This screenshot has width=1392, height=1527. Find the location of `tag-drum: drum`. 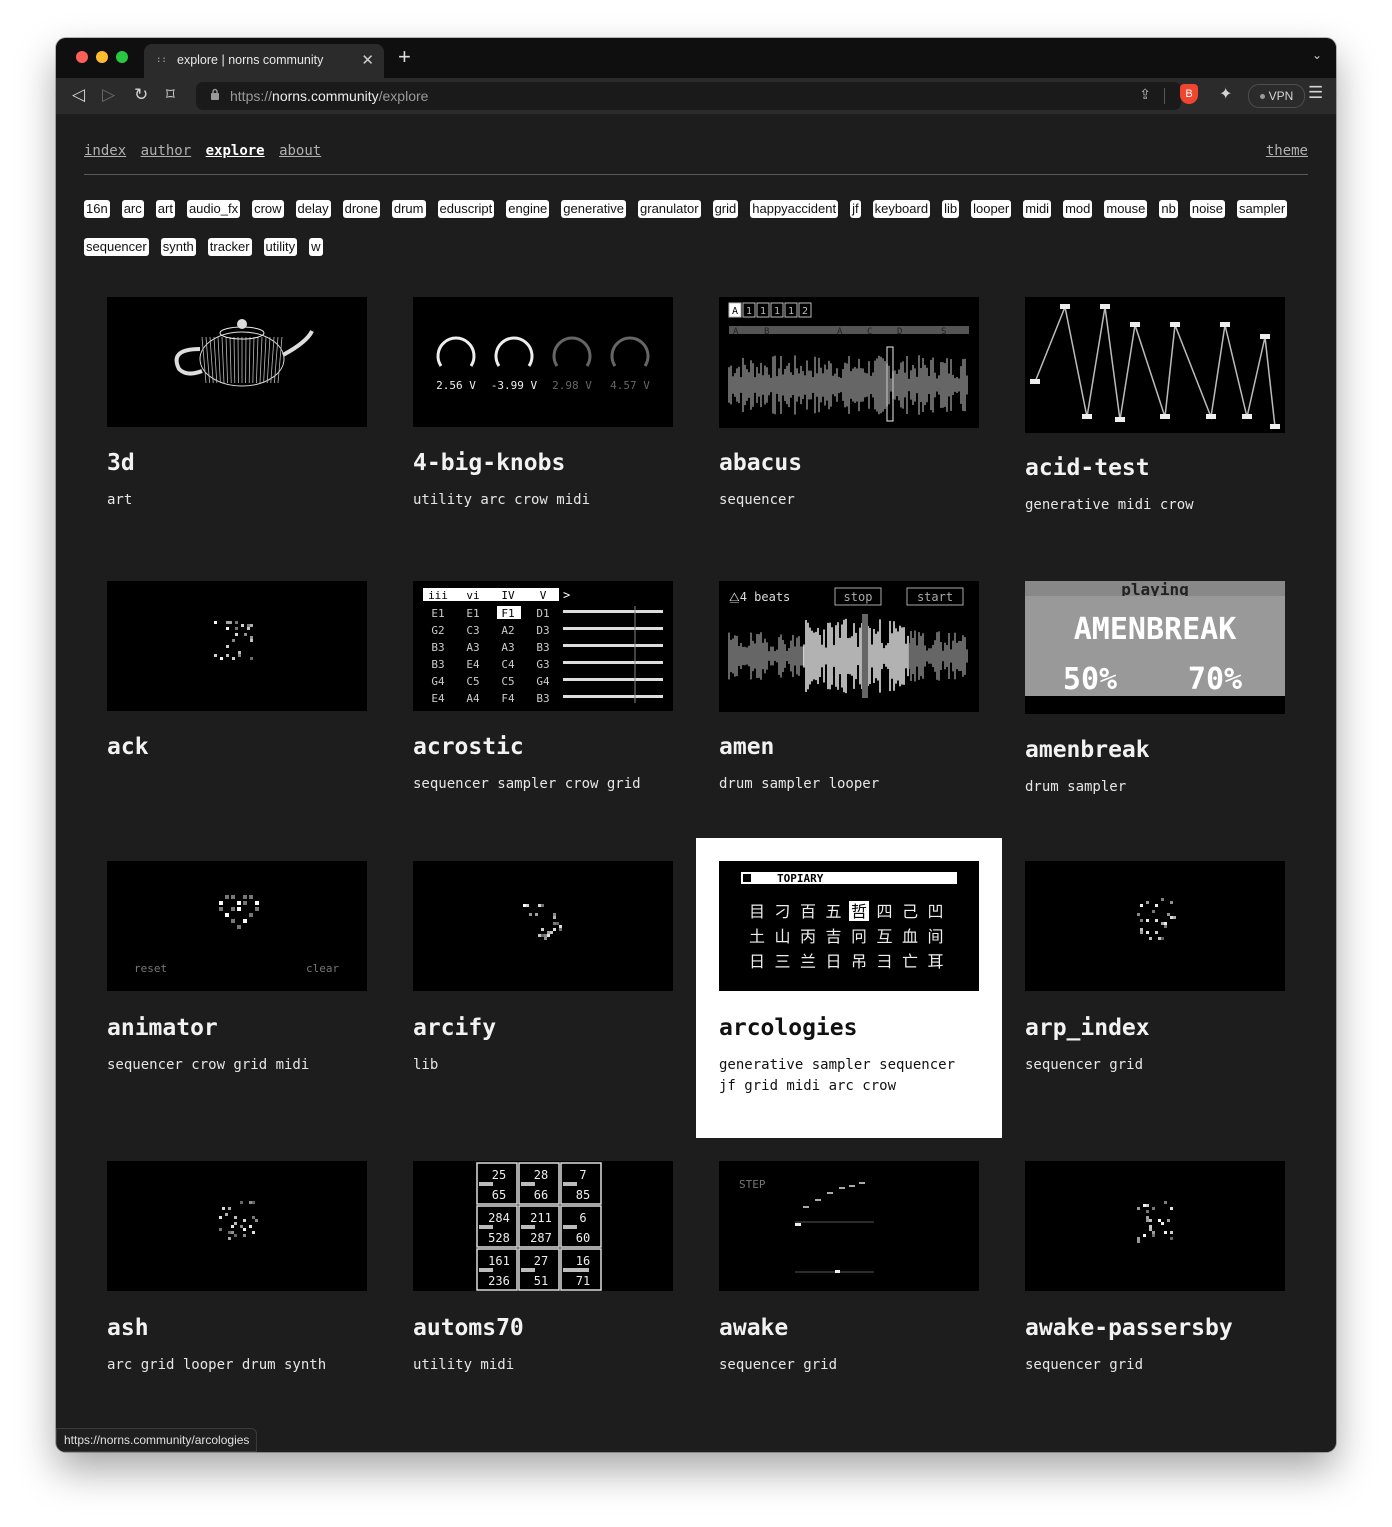

tag-drum: drum is located at coordinates (408, 209).